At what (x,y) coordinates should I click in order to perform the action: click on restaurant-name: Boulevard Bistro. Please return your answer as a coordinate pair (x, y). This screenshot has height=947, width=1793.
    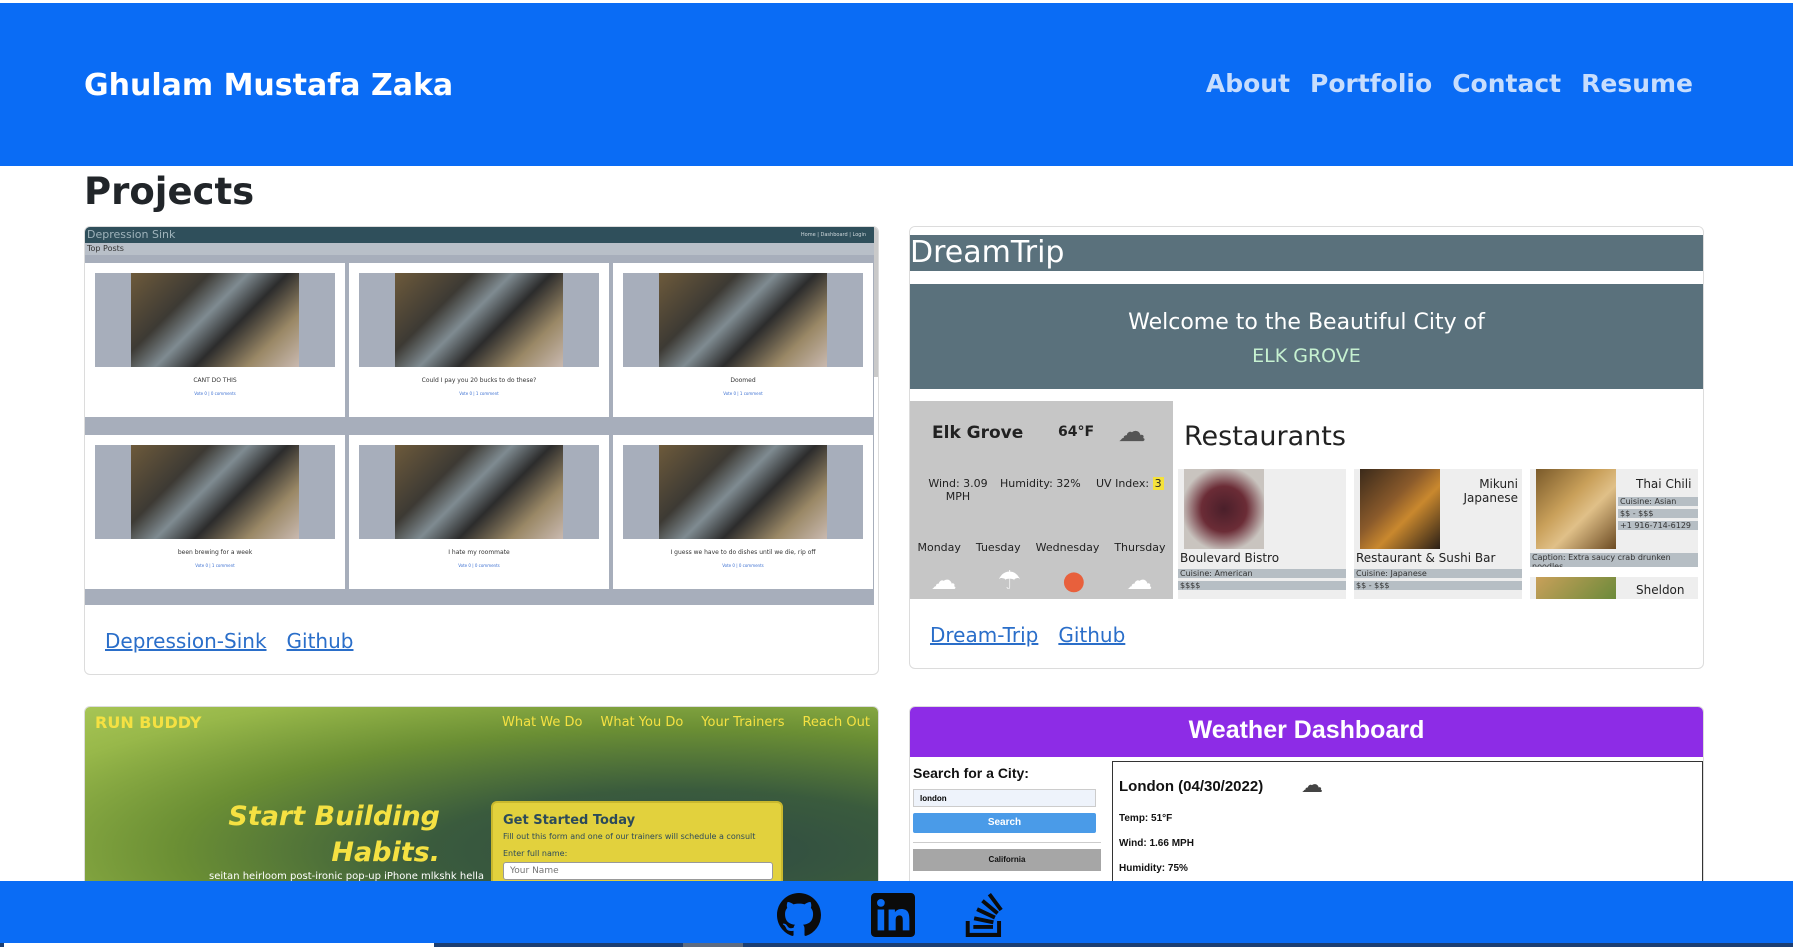
    Looking at the image, I should click on (1230, 558).